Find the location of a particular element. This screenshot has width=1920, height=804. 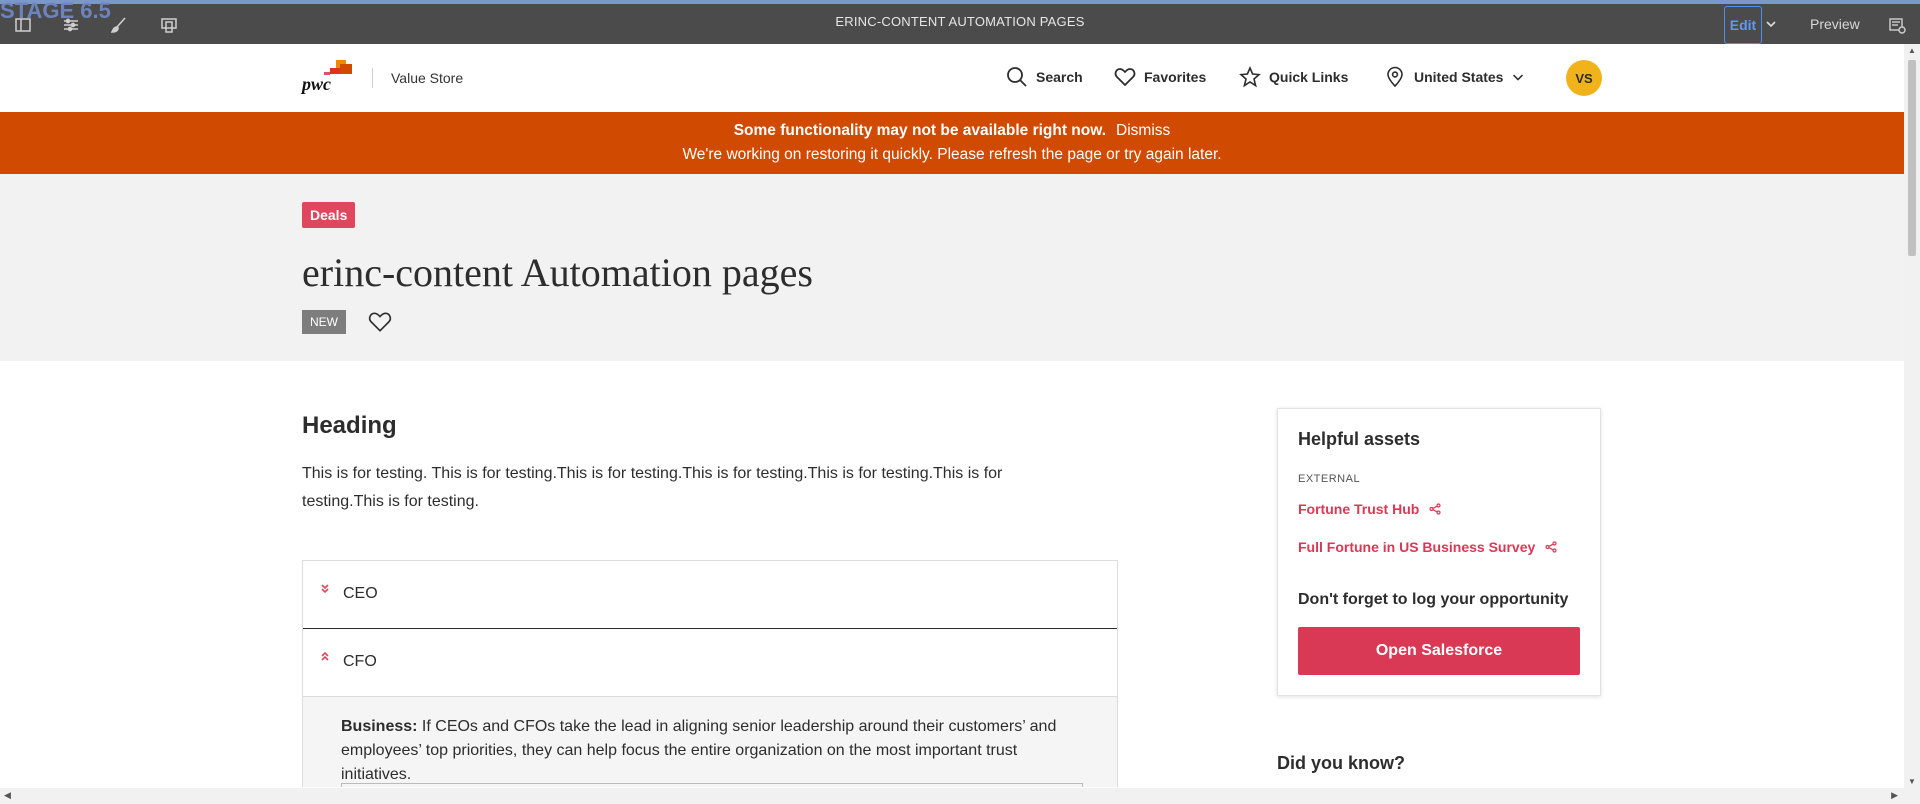

accordion-label-cfo: CFO is located at coordinates (360, 661).